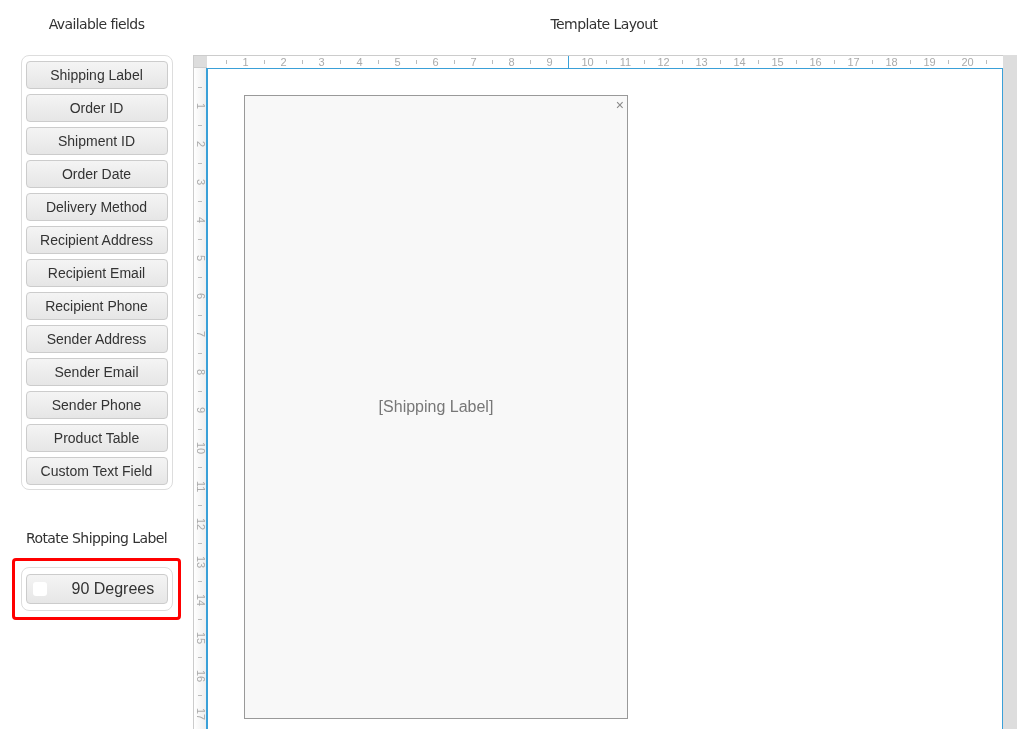  Describe the element at coordinates (96, 538) in the screenshot. I see `panel-title: Rotate Shipping Label` at that location.